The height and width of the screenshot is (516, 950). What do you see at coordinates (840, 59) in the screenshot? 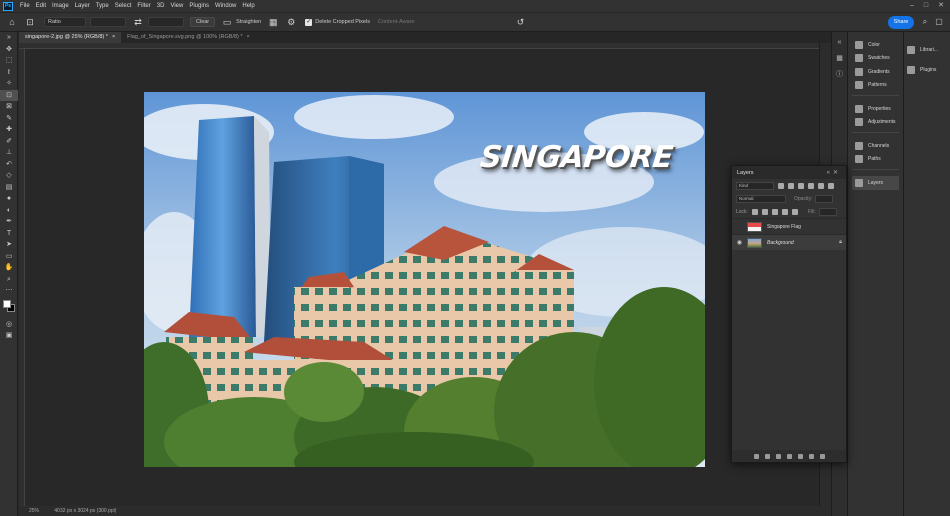
I see `history-icon: ▦` at bounding box center [840, 59].